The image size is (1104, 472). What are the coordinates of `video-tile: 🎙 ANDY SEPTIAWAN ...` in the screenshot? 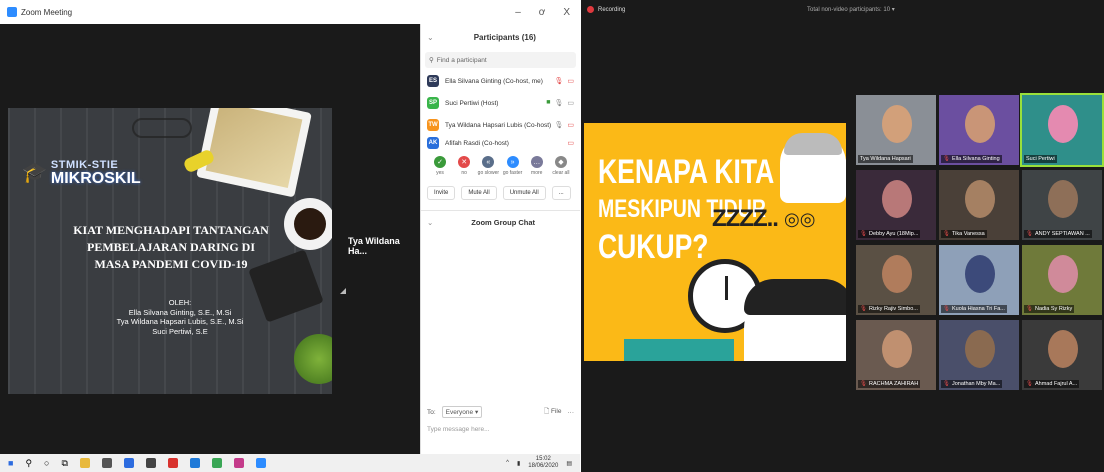 It's located at (1062, 205).